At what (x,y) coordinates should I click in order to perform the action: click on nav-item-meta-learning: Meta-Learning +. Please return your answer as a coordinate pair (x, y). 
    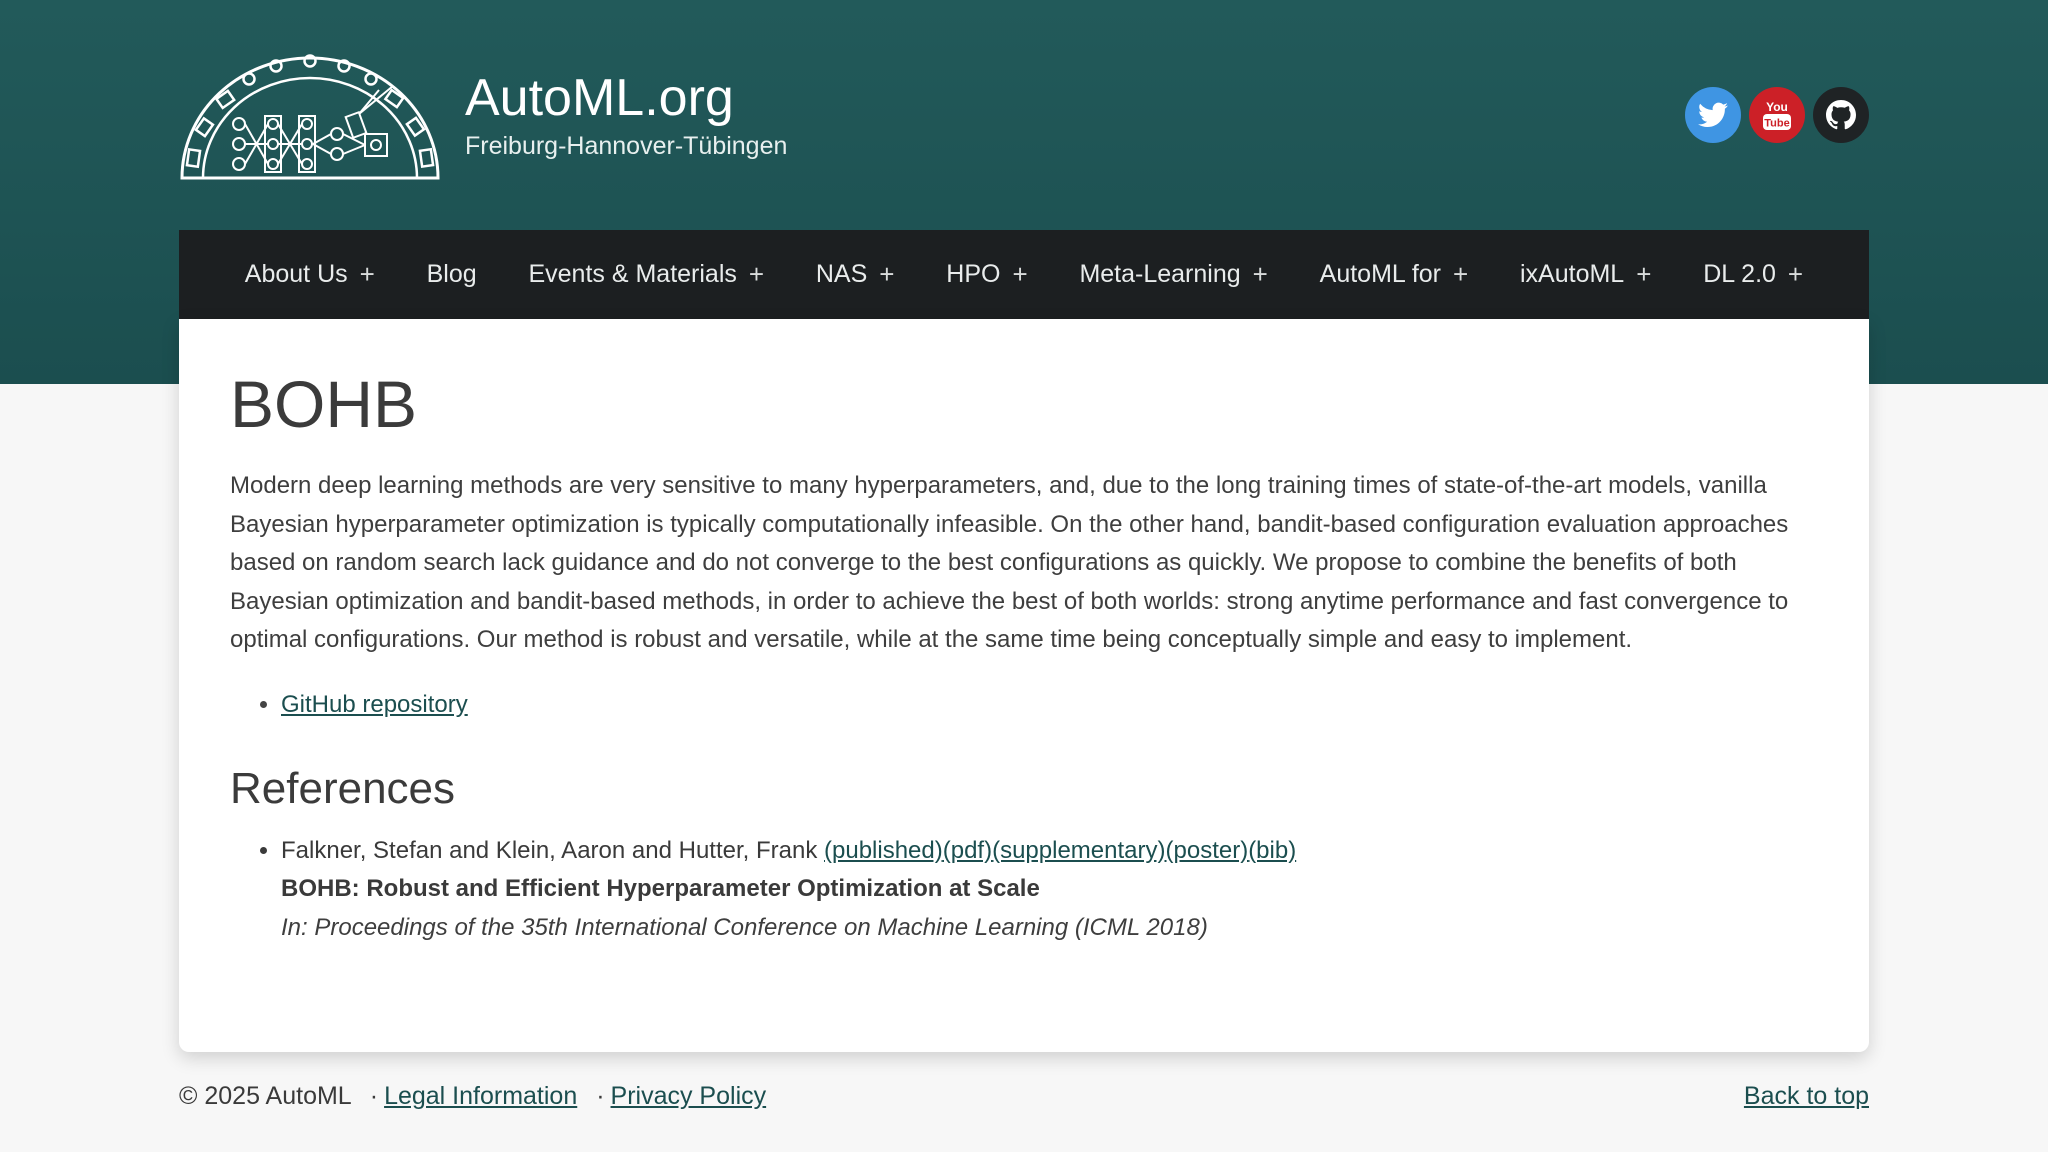
    Looking at the image, I should click on (1173, 274).